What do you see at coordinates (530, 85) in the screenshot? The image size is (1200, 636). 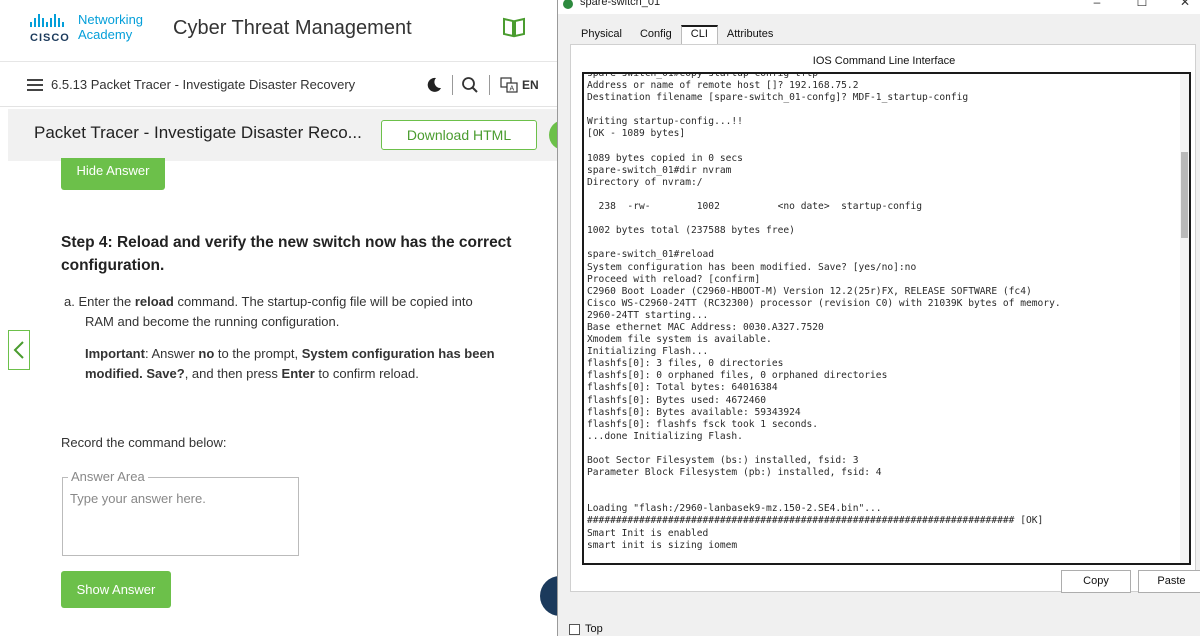 I see `language-label: EN` at bounding box center [530, 85].